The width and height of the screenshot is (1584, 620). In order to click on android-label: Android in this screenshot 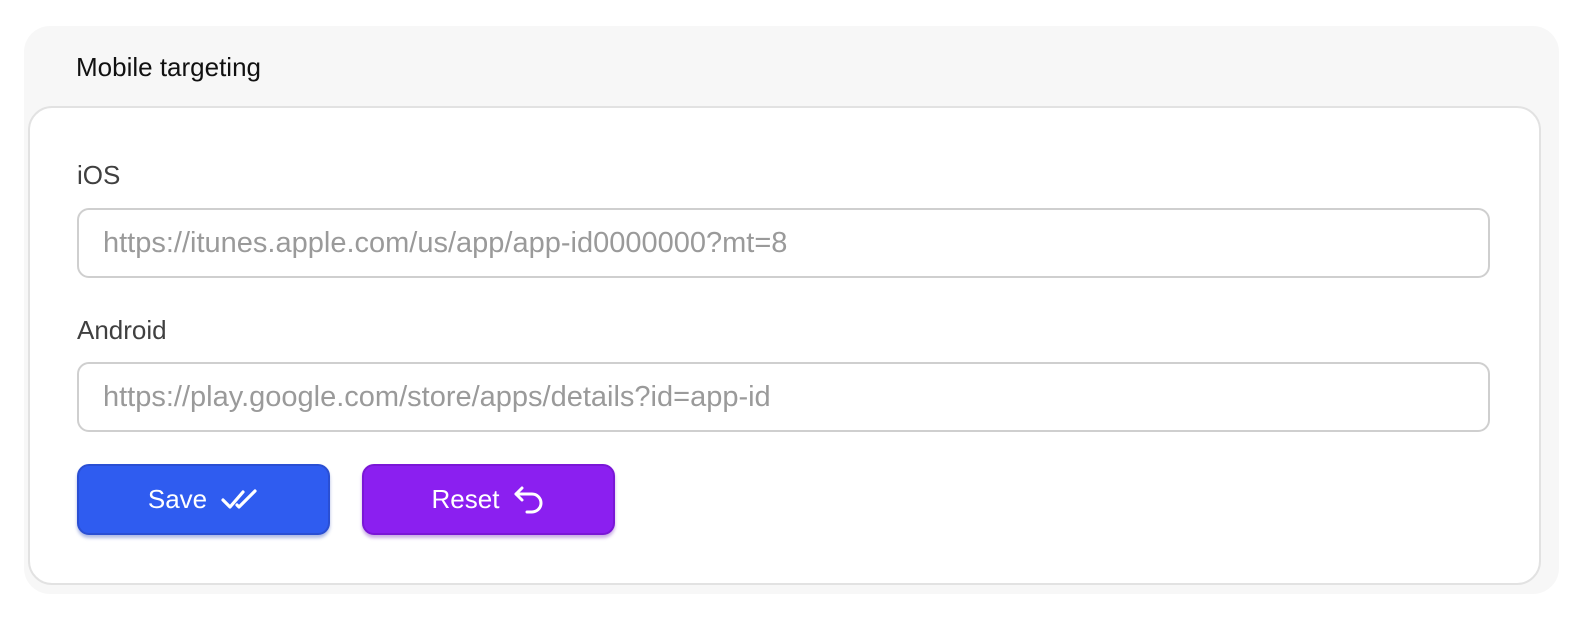, I will do `click(122, 330)`.